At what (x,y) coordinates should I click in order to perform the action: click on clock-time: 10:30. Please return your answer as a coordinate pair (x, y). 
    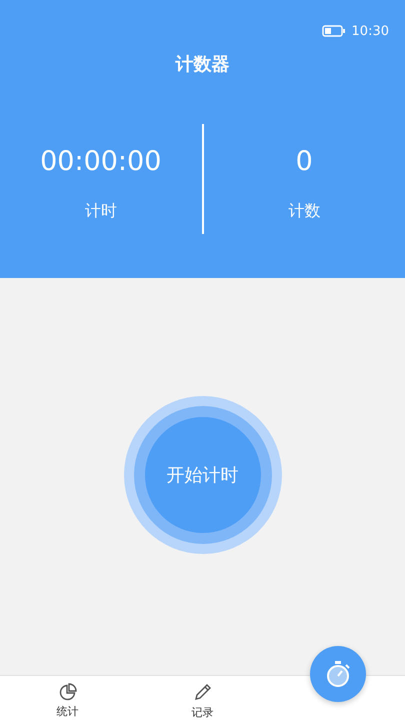
    Looking at the image, I should click on (370, 31).